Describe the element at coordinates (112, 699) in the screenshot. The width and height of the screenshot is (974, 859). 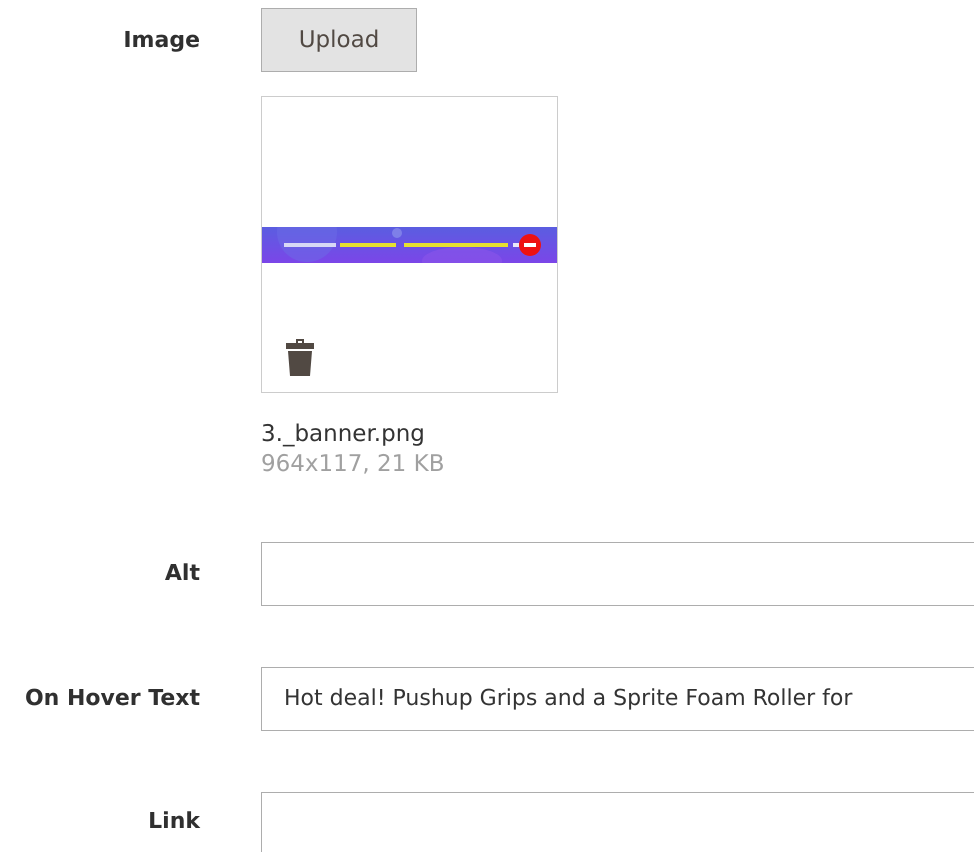
I see `field-label: On Hover Text` at that location.